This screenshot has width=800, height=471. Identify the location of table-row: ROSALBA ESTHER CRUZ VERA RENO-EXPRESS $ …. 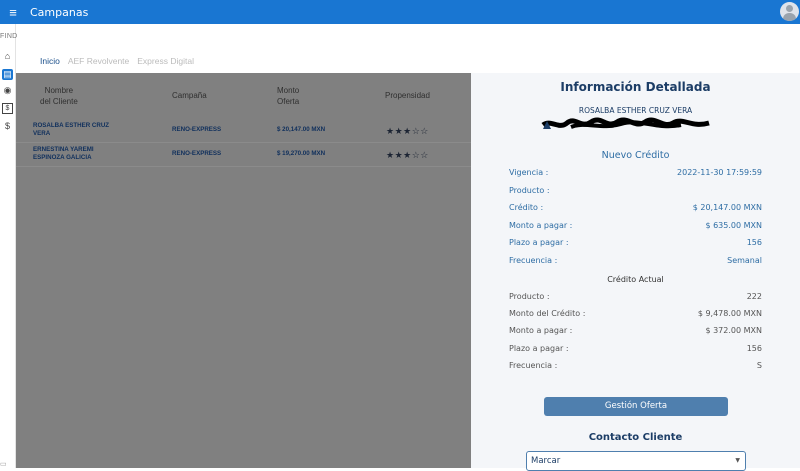
(243, 131).